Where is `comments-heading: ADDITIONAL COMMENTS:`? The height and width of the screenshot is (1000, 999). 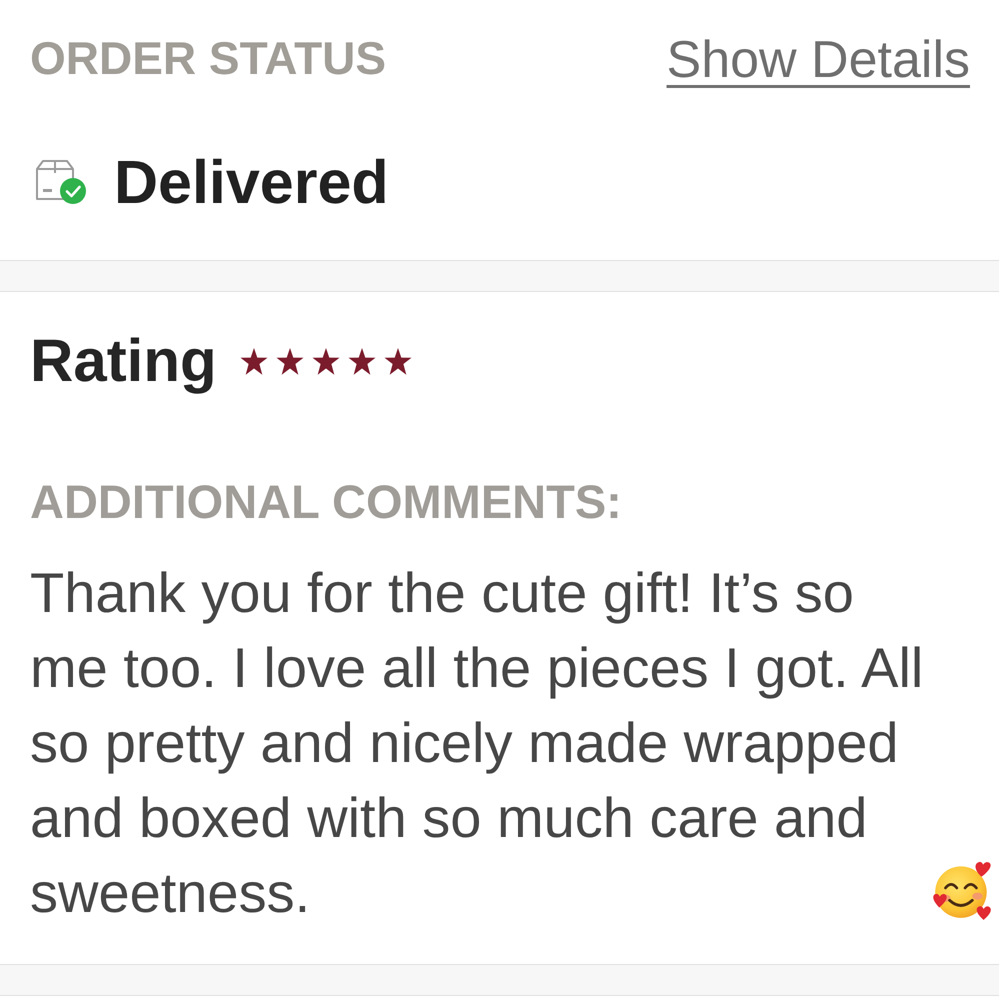 comments-heading: ADDITIONAL COMMENTS: is located at coordinates (326, 502).